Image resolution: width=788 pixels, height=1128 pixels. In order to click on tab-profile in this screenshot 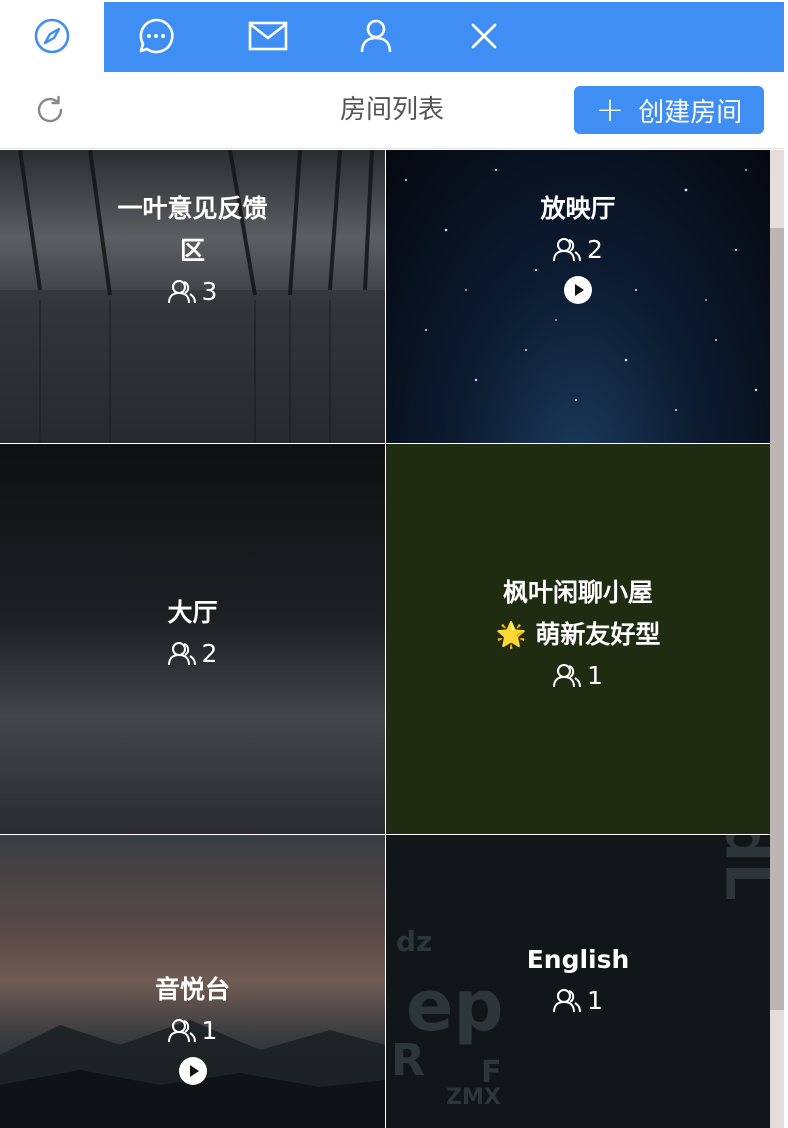, I will do `click(376, 36)`.